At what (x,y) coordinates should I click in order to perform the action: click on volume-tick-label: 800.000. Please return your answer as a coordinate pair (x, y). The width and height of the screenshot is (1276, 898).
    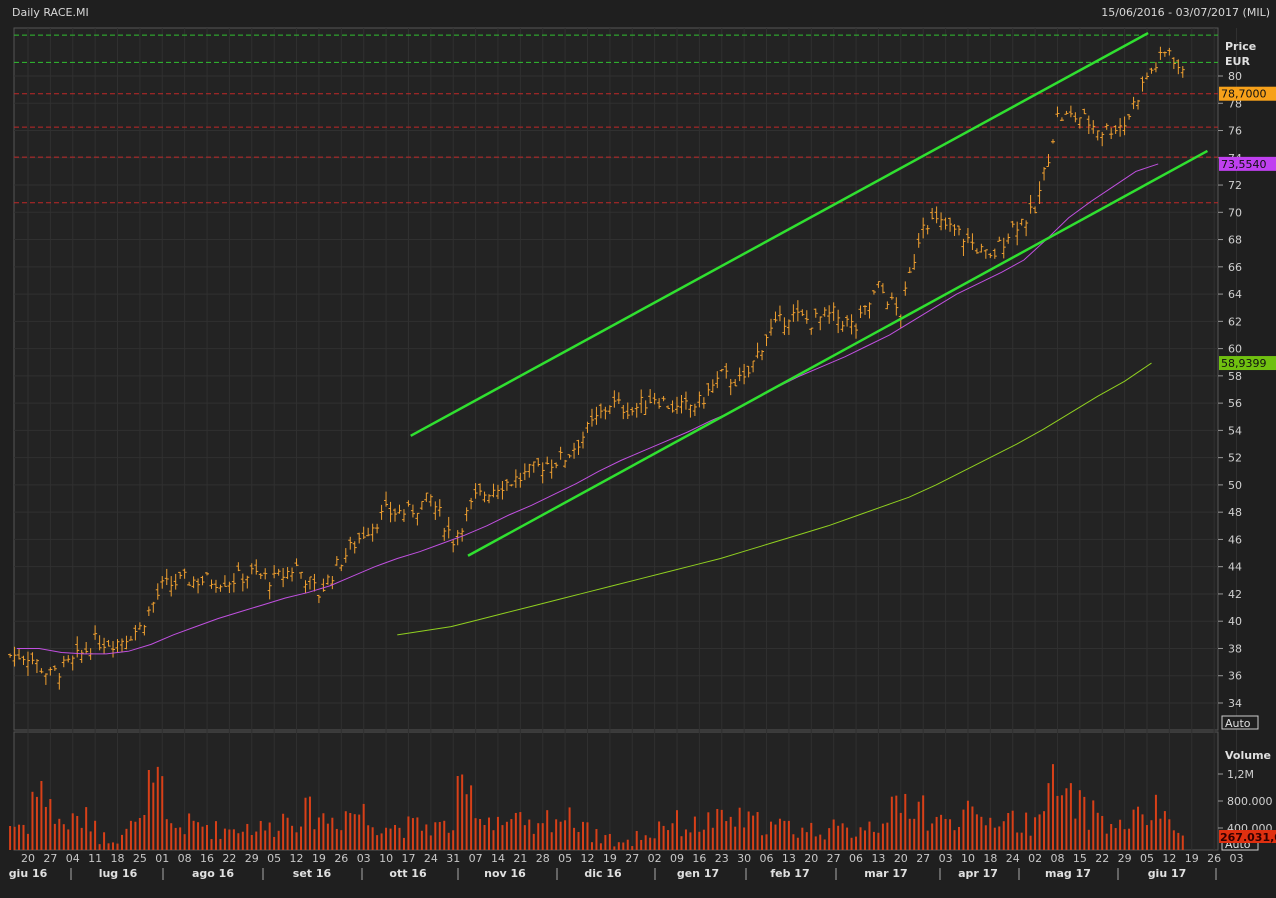
    Looking at the image, I should click on (1250, 801).